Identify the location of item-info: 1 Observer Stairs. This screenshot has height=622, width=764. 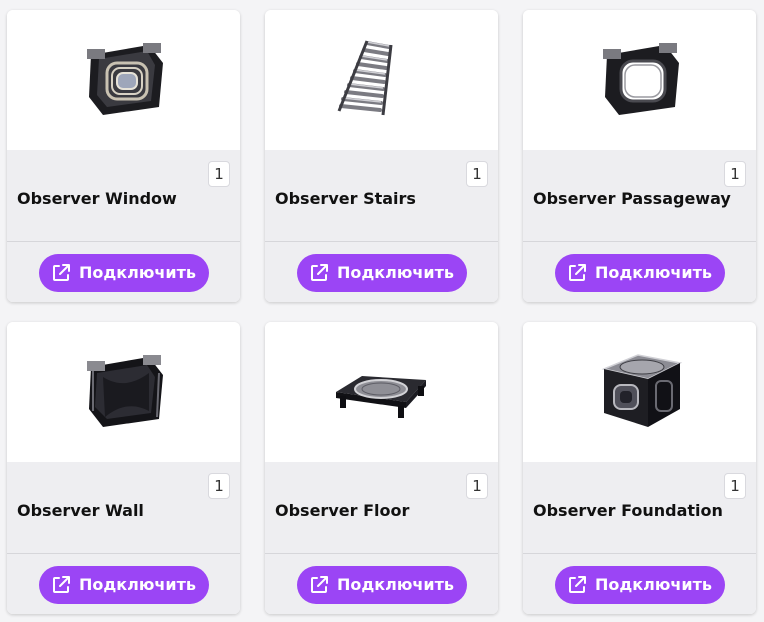
(381, 195).